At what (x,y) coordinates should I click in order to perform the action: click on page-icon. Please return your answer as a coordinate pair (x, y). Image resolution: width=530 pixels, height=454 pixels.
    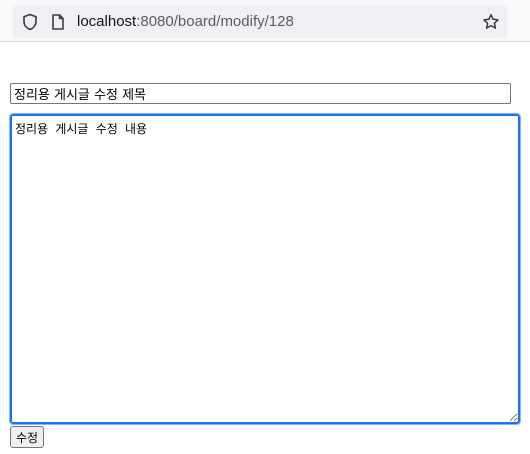
    Looking at the image, I should click on (58, 22).